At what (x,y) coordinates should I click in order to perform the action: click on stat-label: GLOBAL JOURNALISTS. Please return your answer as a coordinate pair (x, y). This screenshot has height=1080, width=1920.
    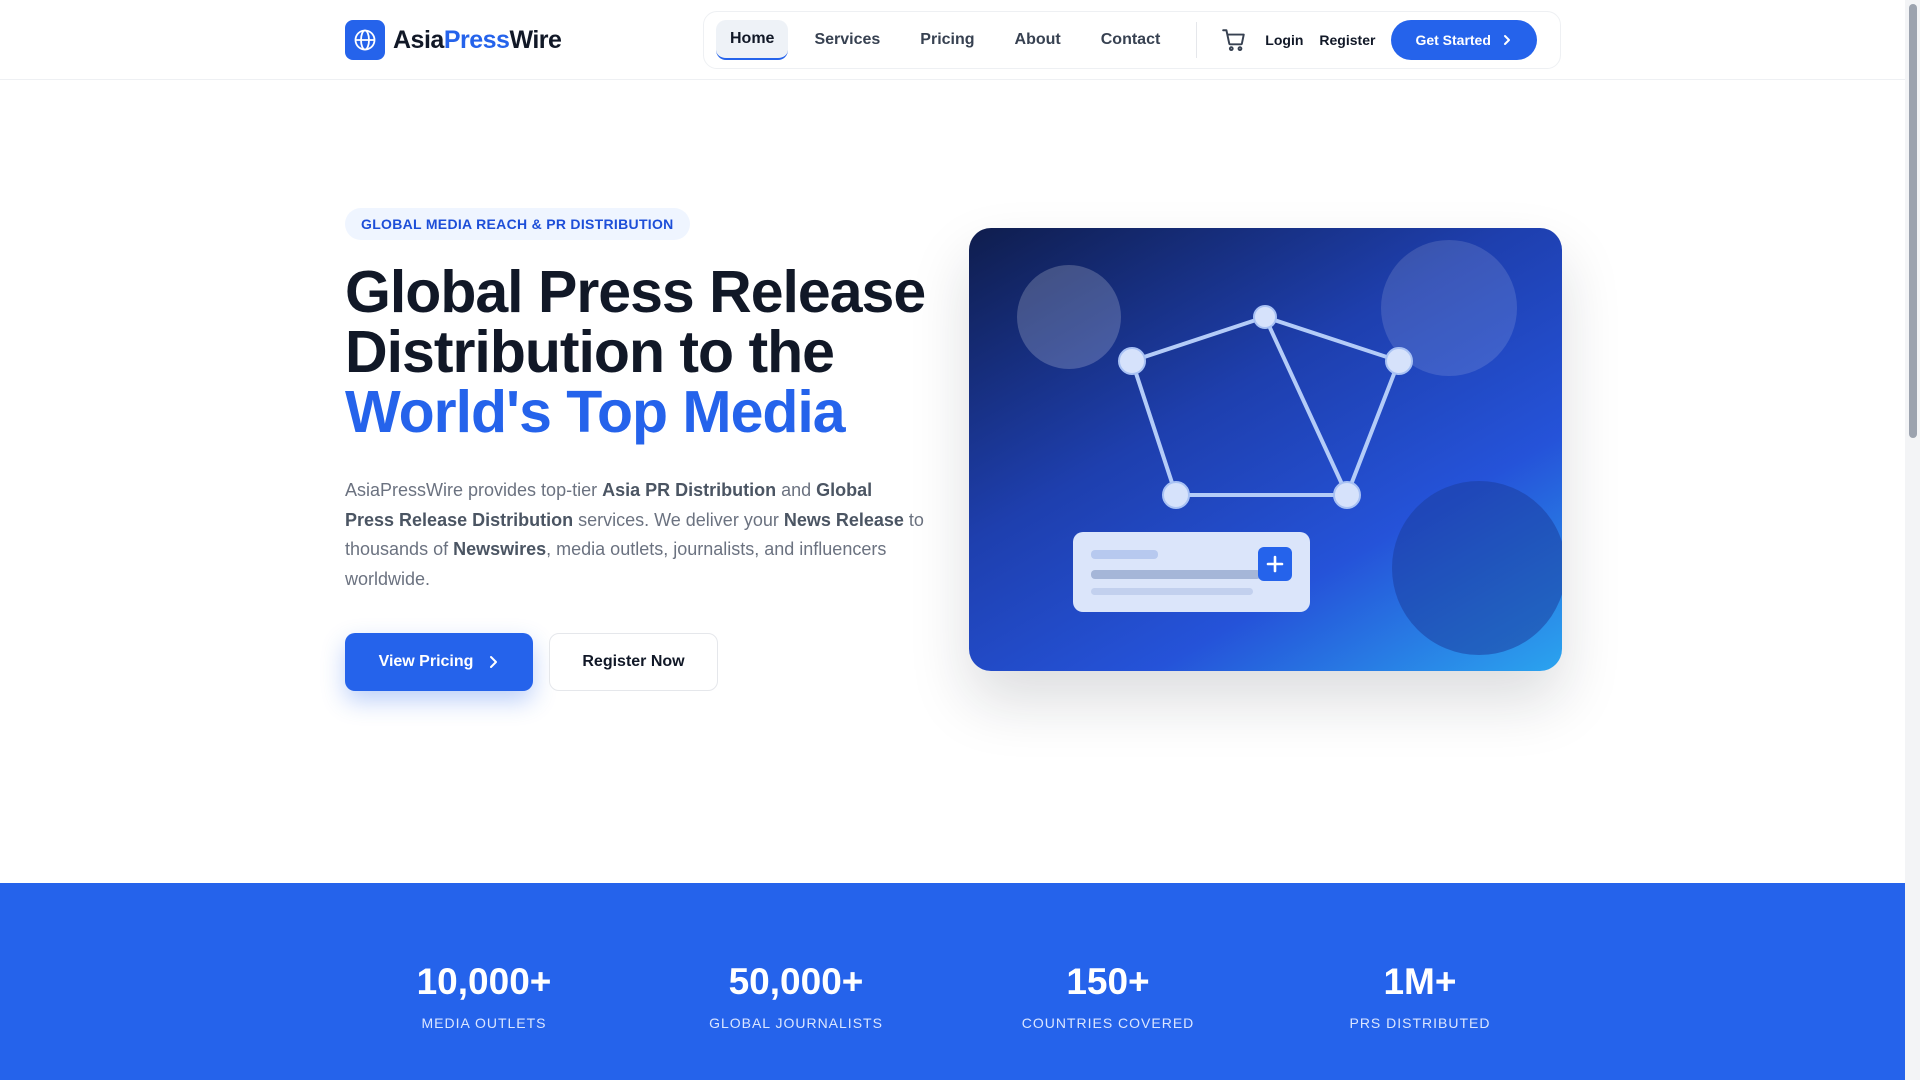
    Looking at the image, I should click on (796, 1023).